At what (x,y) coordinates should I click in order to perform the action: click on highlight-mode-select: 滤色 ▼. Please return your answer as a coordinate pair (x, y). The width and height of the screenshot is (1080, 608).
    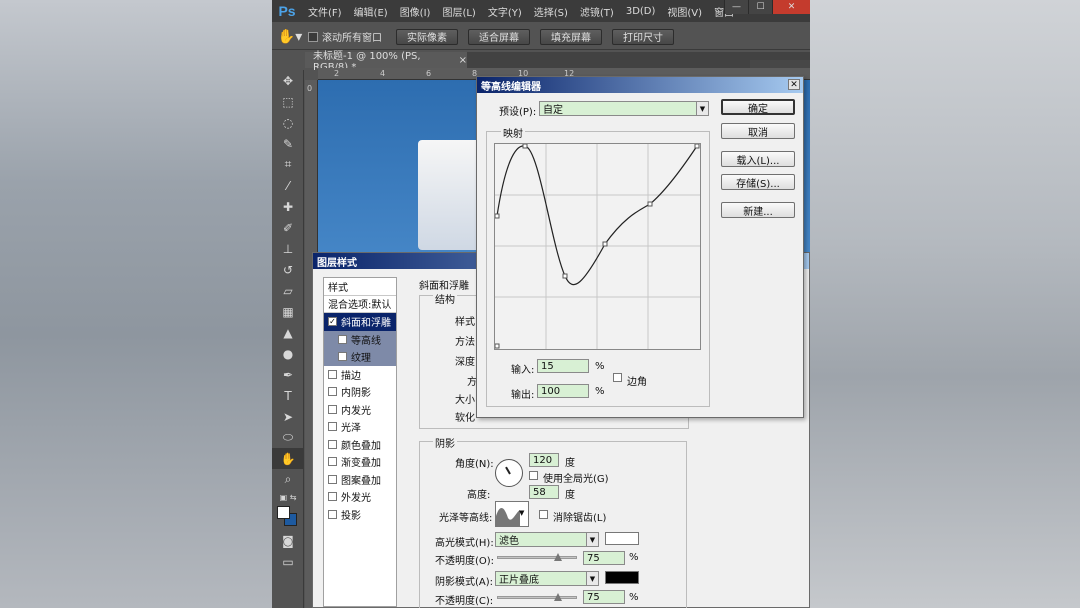
    Looking at the image, I should click on (547, 539).